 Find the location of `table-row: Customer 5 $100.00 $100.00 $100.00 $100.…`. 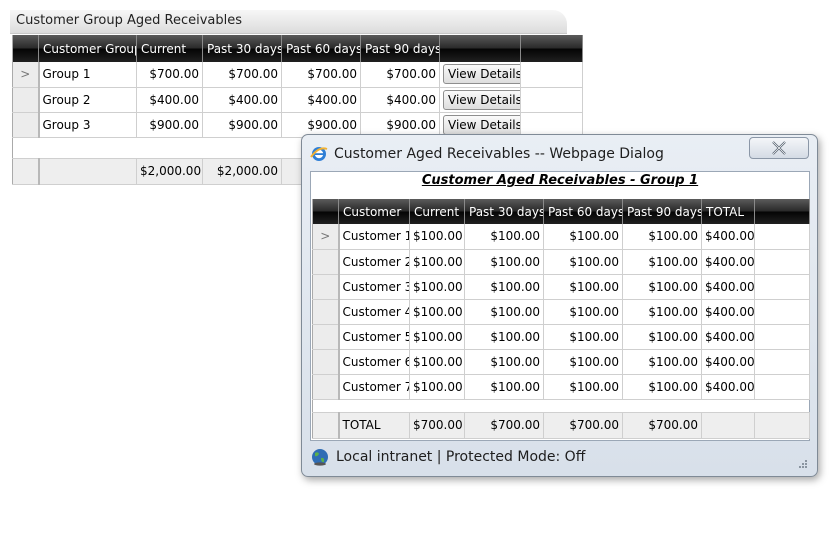

table-row: Customer 5 $100.00 $100.00 $100.00 $100.… is located at coordinates (561, 337).